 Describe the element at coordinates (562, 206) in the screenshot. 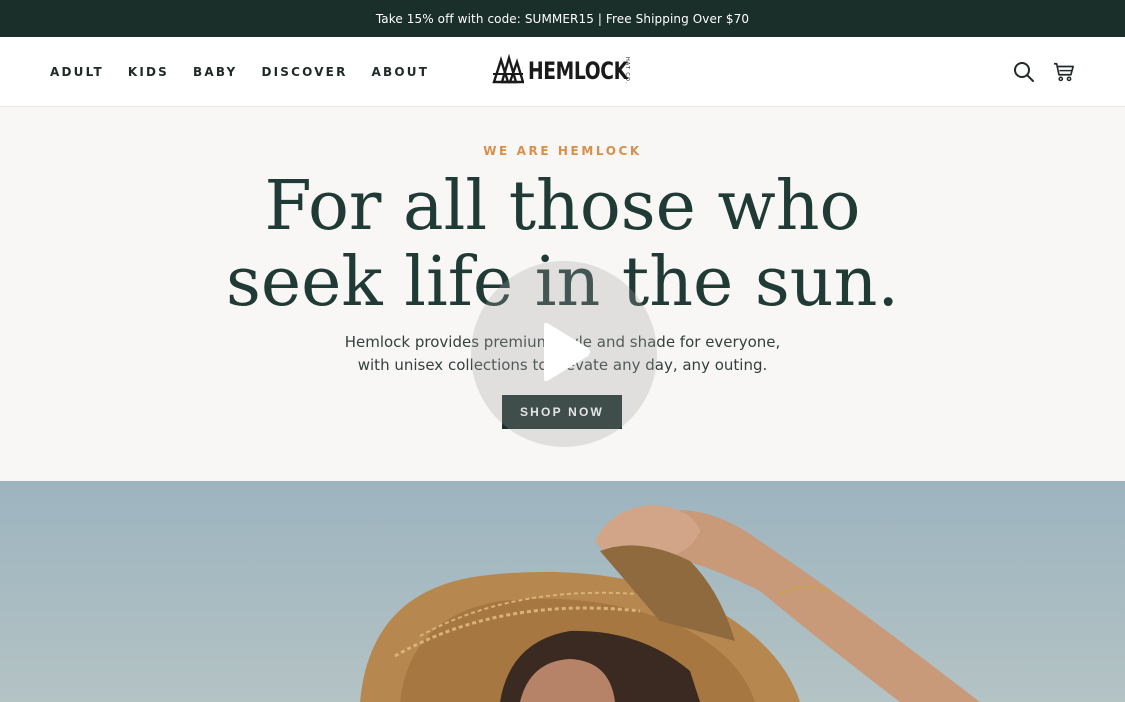

I see `hero-headline-line-1: For all those who` at that location.